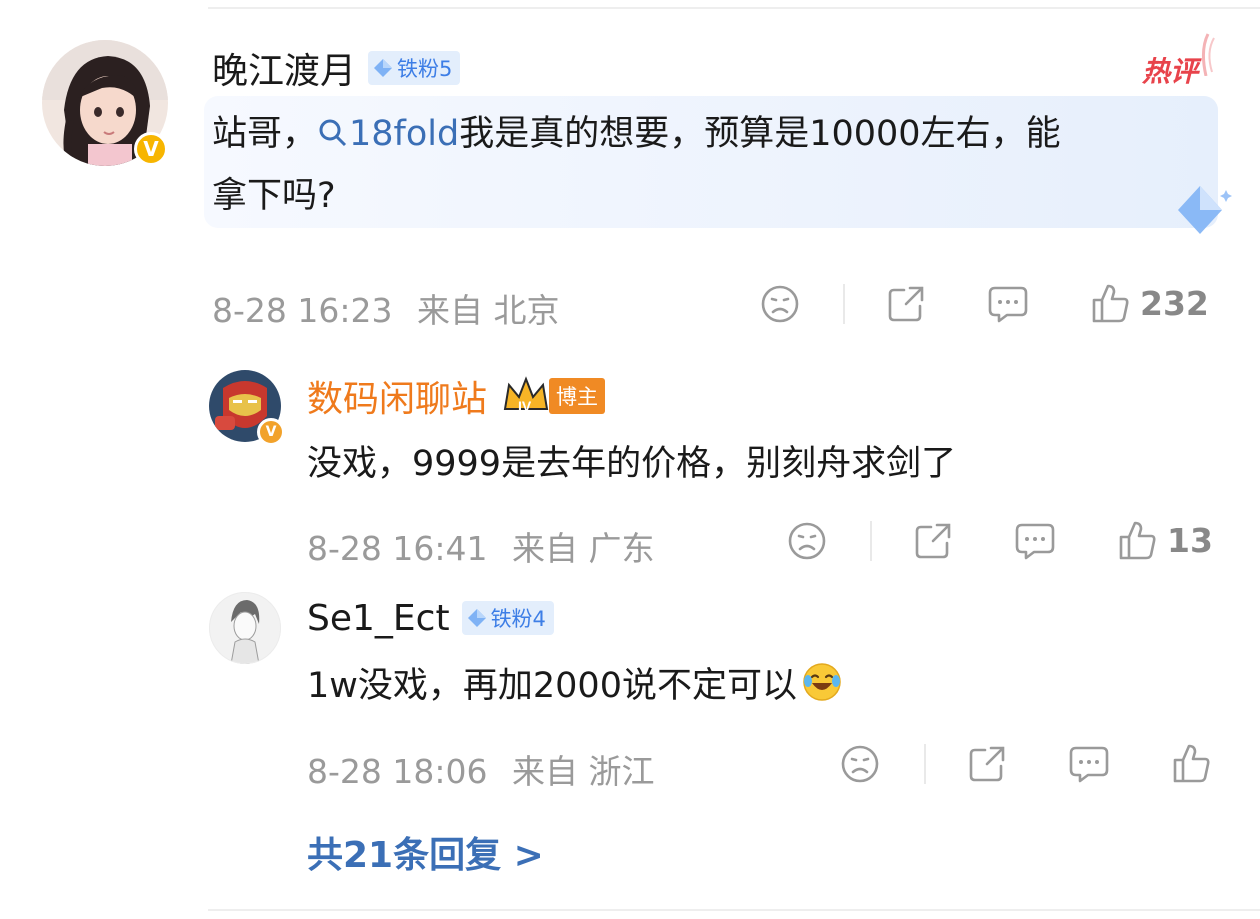 This screenshot has height=919, width=1260. I want to click on comment-meta: 8-28 18:06 来自 浙江, so click(481, 769).